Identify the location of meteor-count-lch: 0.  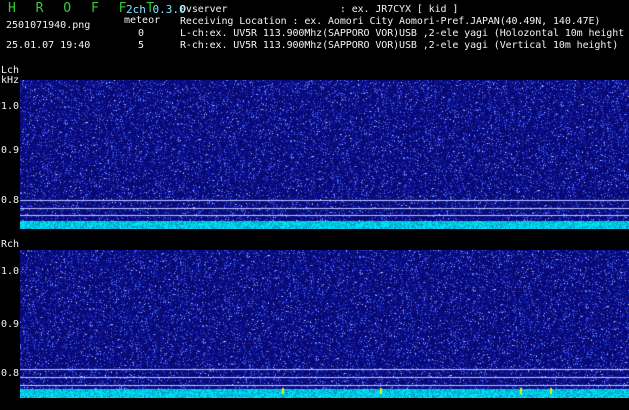
(141, 33).